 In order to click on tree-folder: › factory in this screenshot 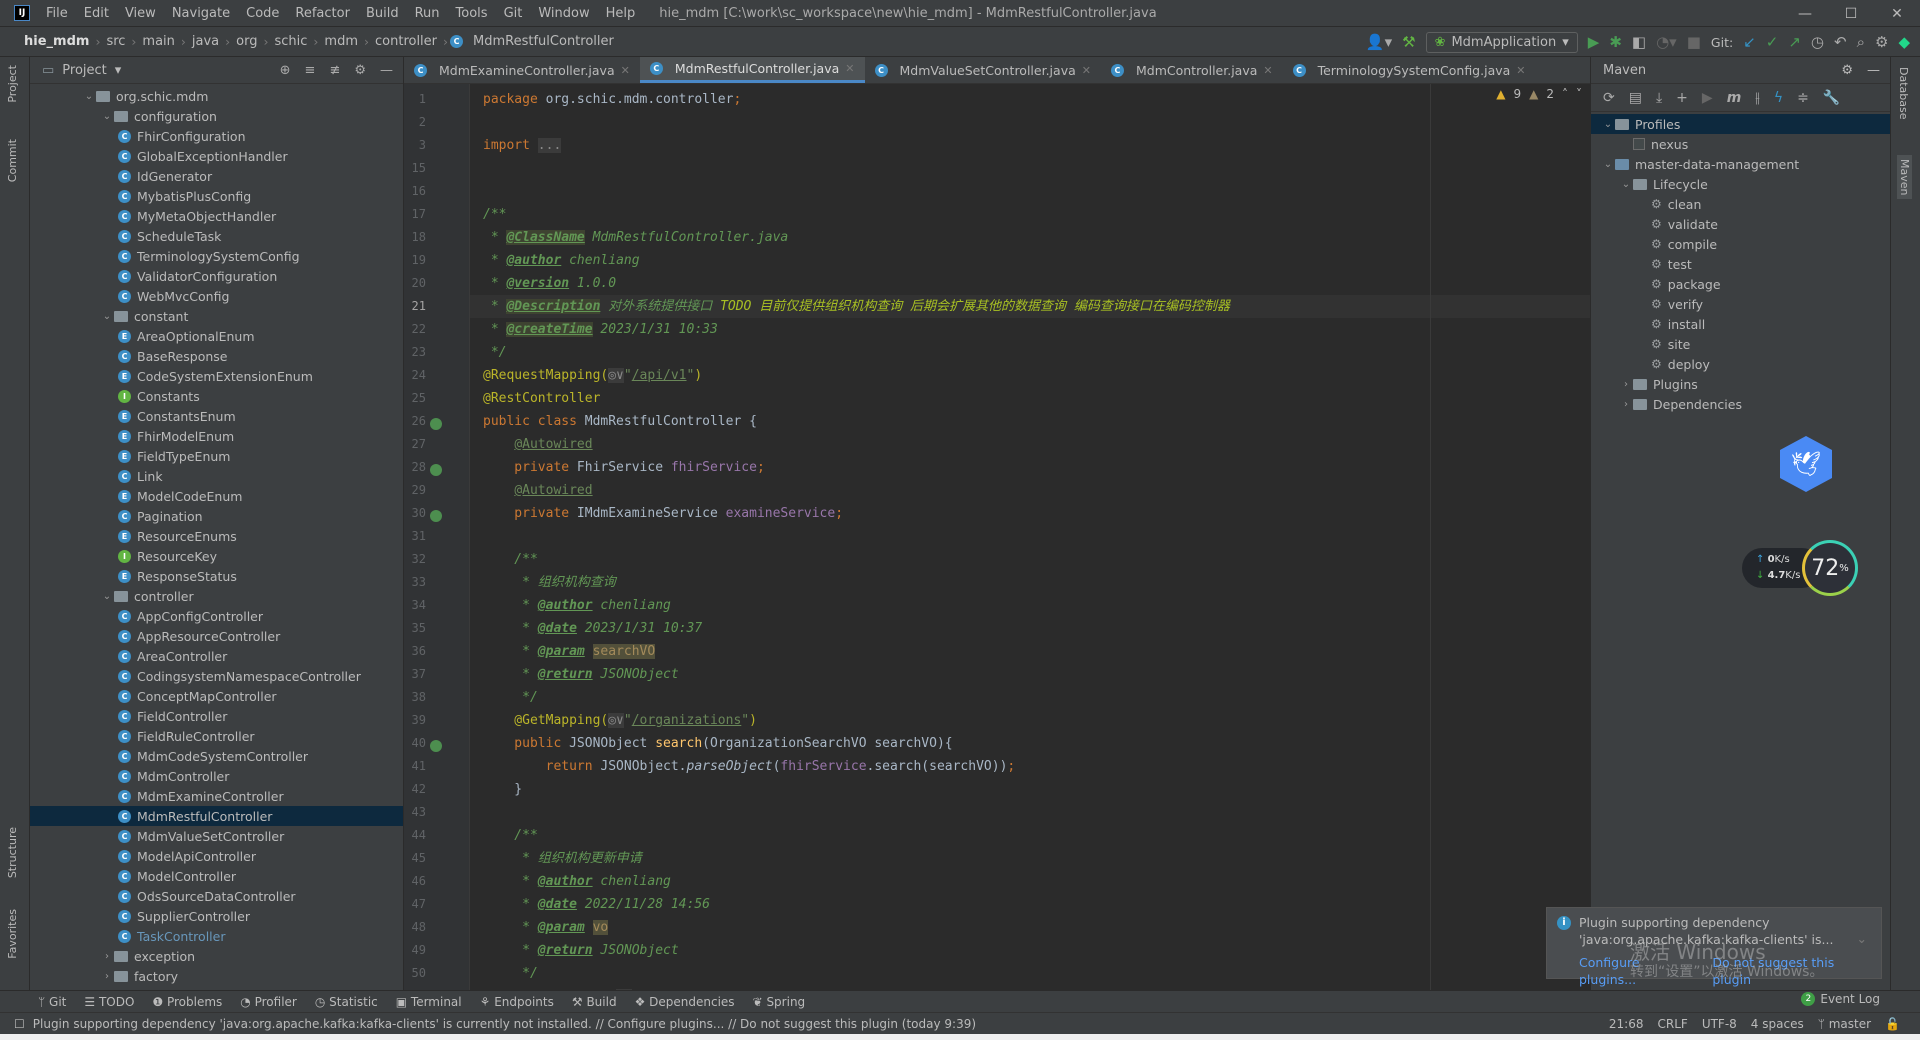, I will do `click(216, 976)`.